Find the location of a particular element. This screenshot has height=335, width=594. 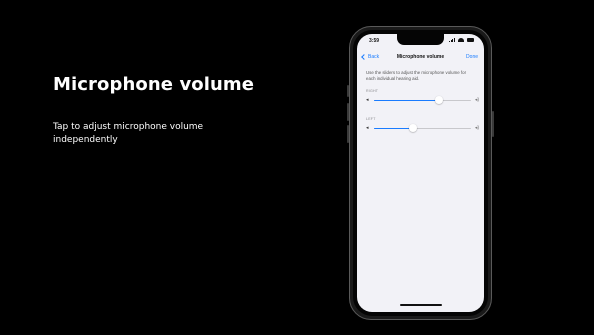

status-time: 3:59 is located at coordinates (374, 41).